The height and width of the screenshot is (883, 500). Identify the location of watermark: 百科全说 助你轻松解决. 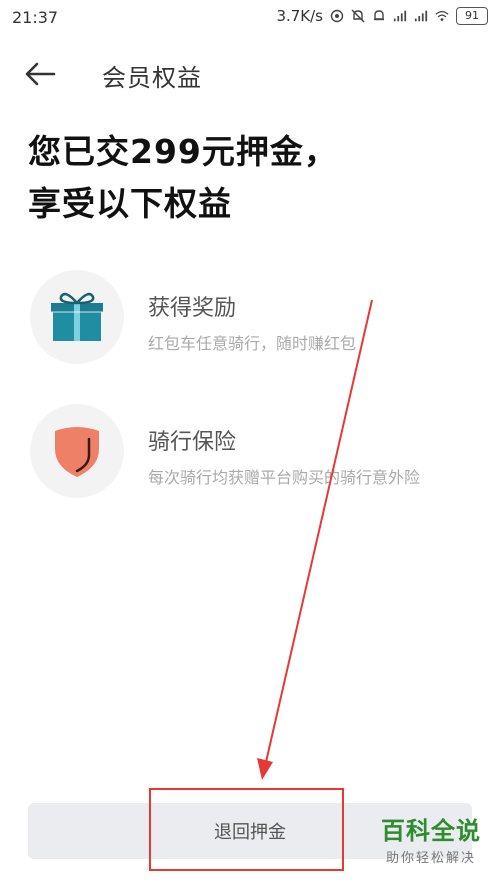
(431, 845).